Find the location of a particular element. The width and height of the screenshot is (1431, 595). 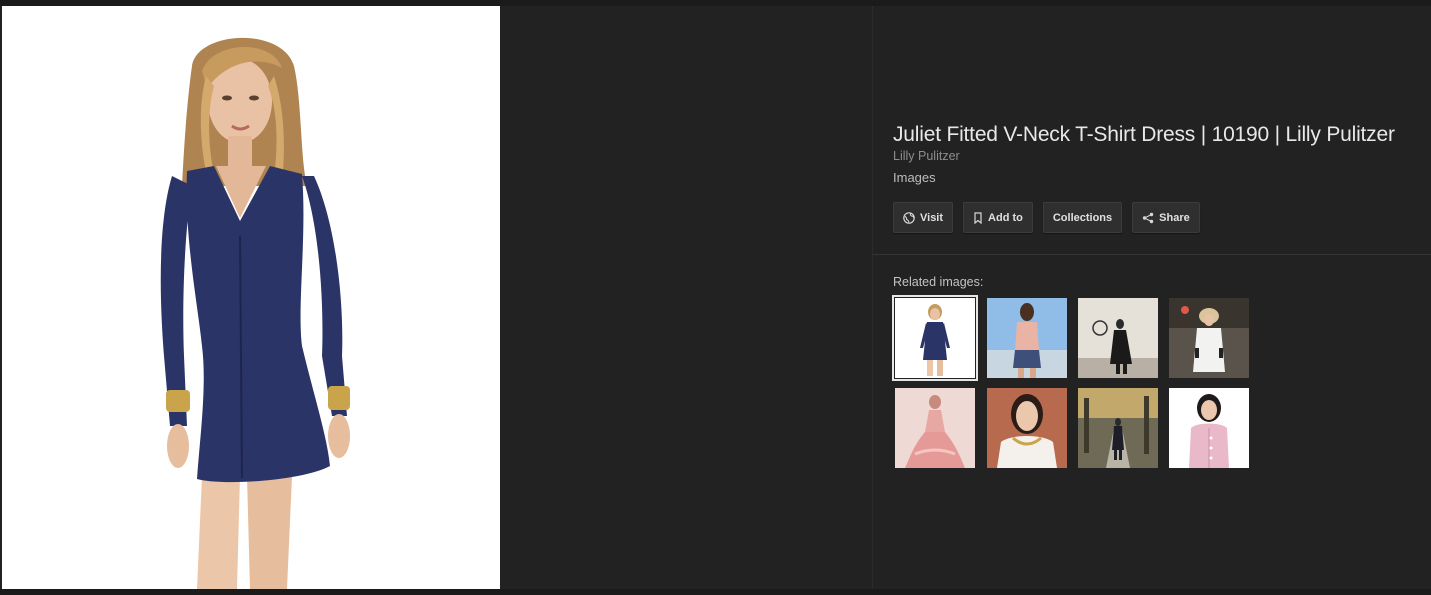

action-bar: Visit Add to Collections Share is located at coordinates (1046, 218).